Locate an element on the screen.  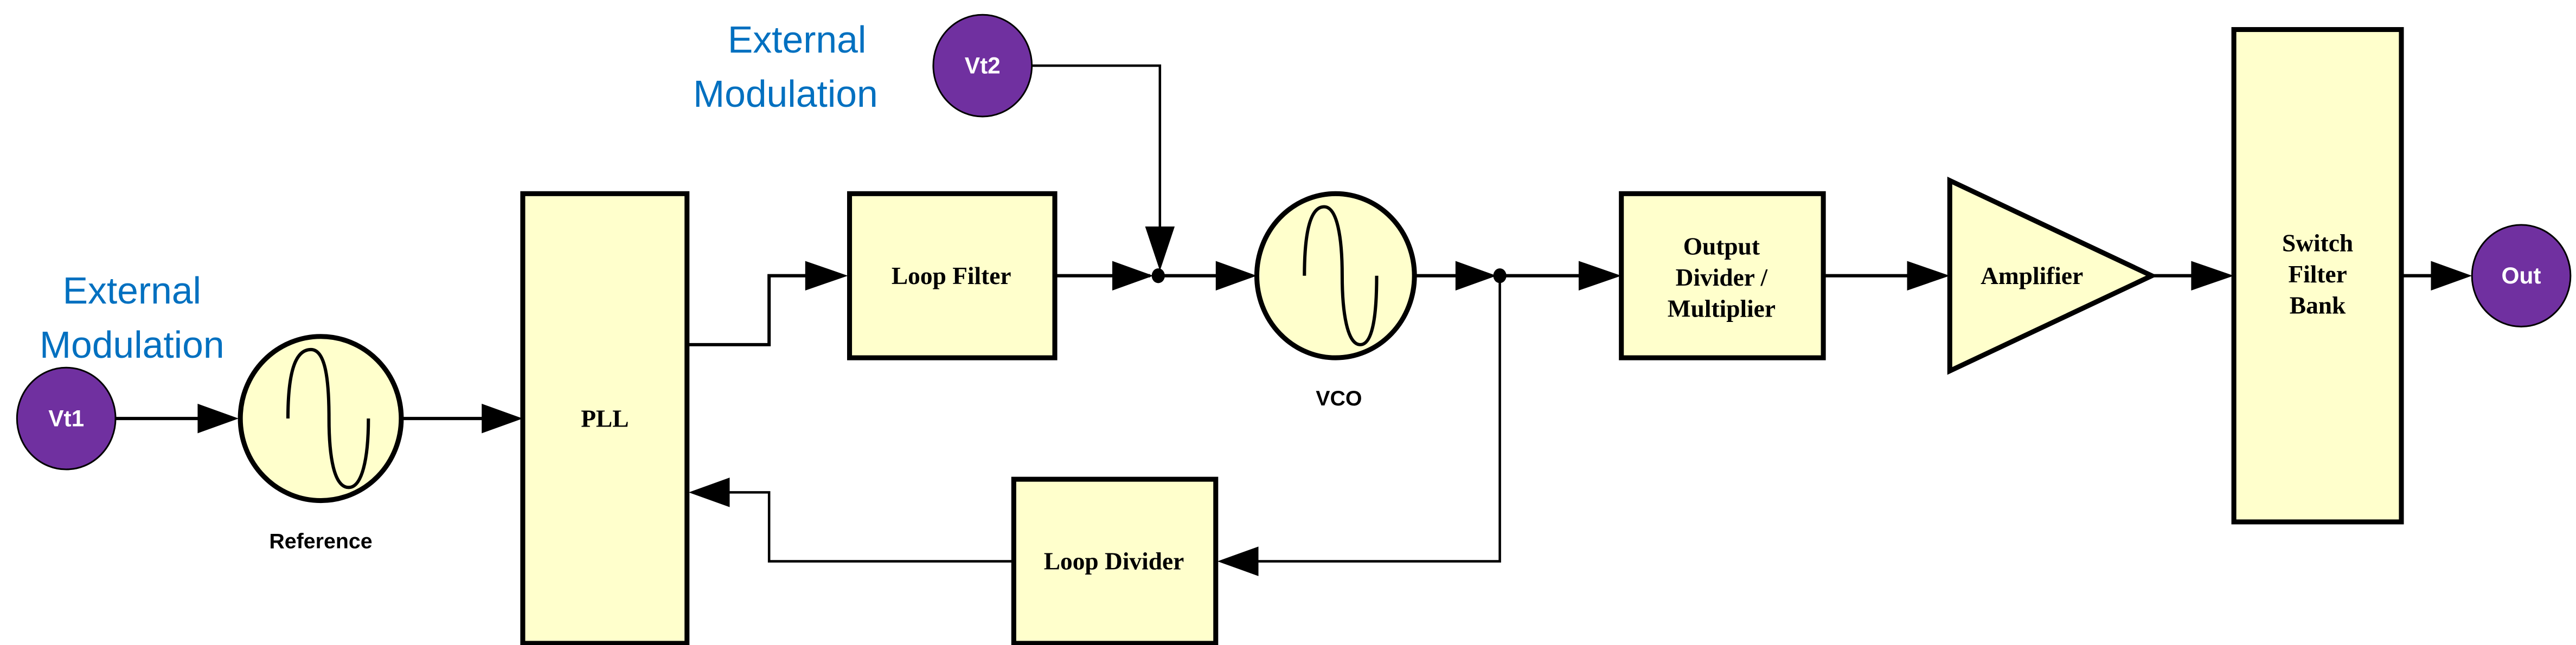
reference-oscillator is located at coordinates (321, 419).